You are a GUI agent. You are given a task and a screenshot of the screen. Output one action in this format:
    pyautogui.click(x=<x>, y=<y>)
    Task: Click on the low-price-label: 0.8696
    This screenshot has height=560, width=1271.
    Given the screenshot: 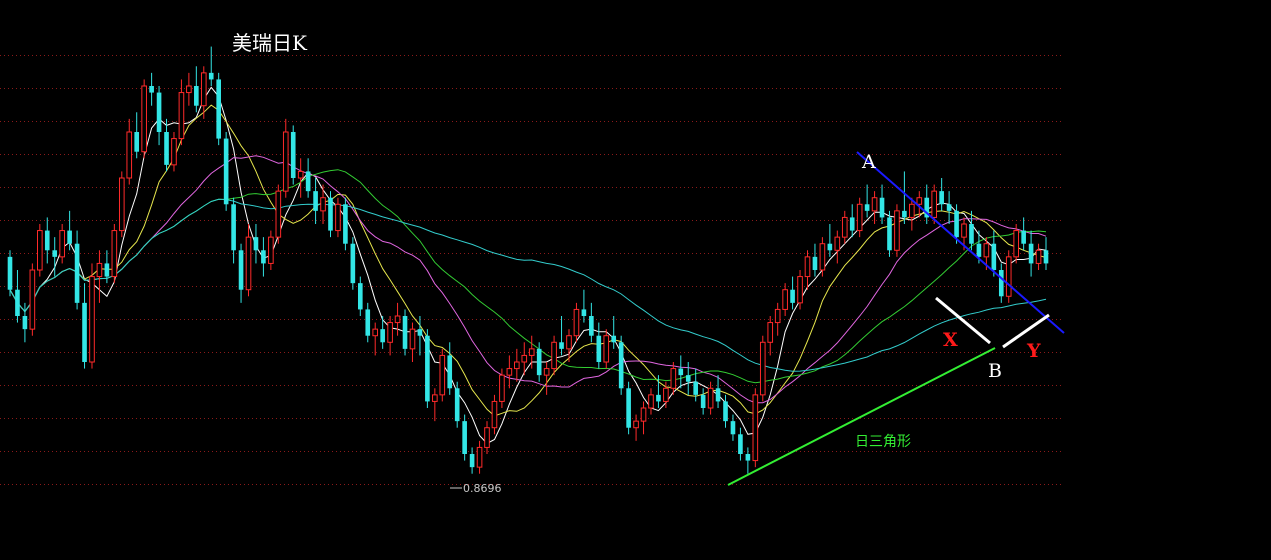 What is the action you would take?
    pyautogui.click(x=482, y=488)
    